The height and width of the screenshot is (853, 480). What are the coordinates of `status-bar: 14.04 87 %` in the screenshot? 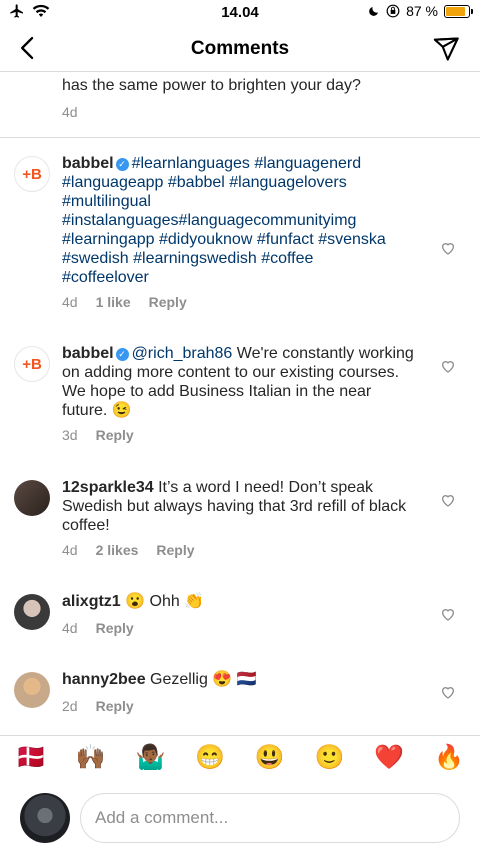 It's located at (240, 13).